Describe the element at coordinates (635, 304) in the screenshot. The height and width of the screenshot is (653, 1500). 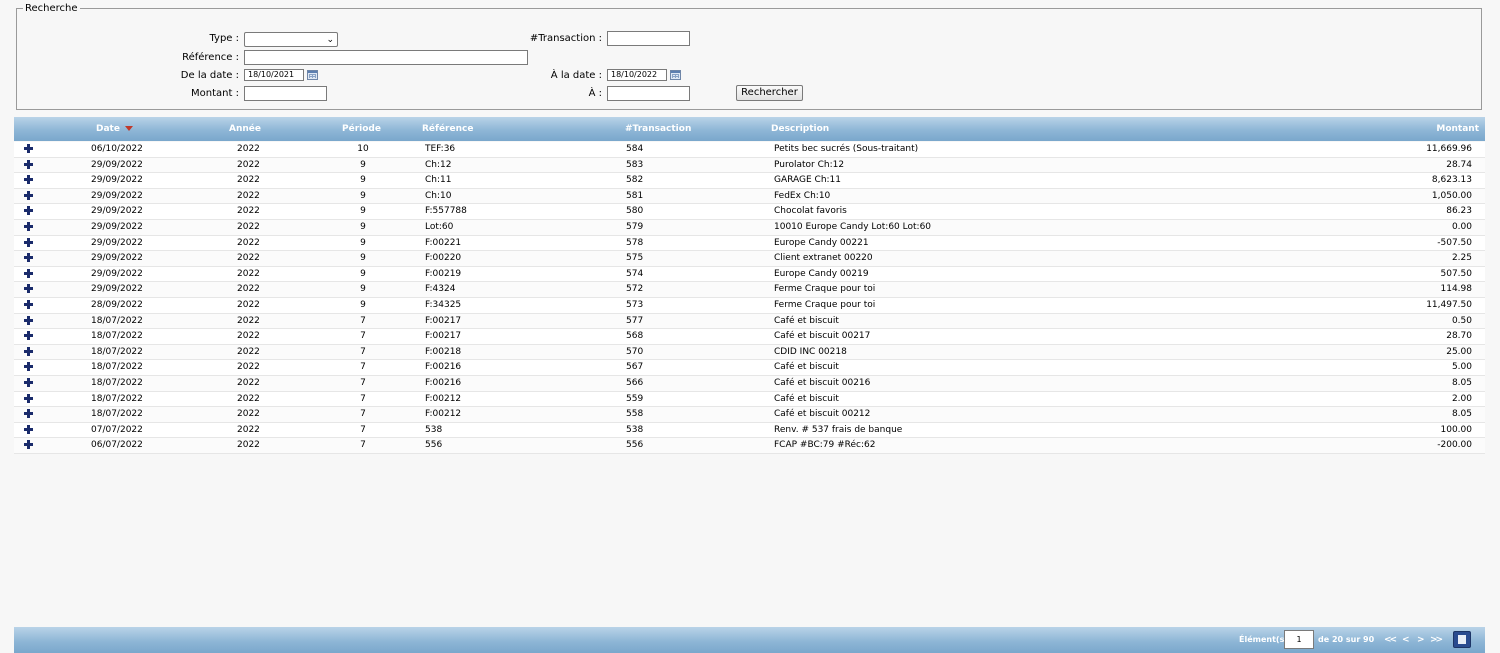
I see `cell-transaction: 573` at that location.